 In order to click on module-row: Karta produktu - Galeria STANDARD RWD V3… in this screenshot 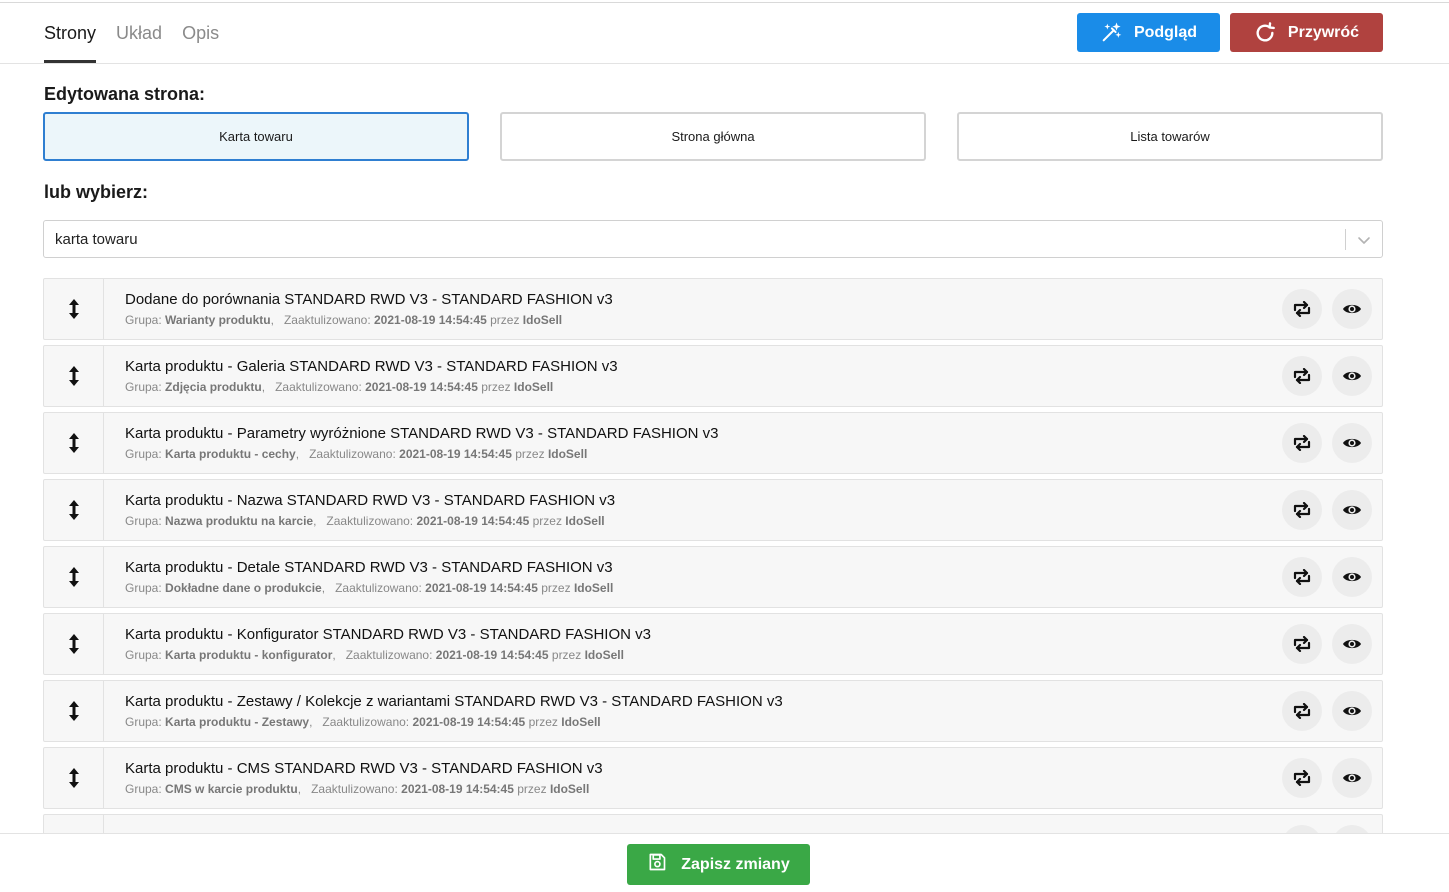, I will do `click(713, 376)`.